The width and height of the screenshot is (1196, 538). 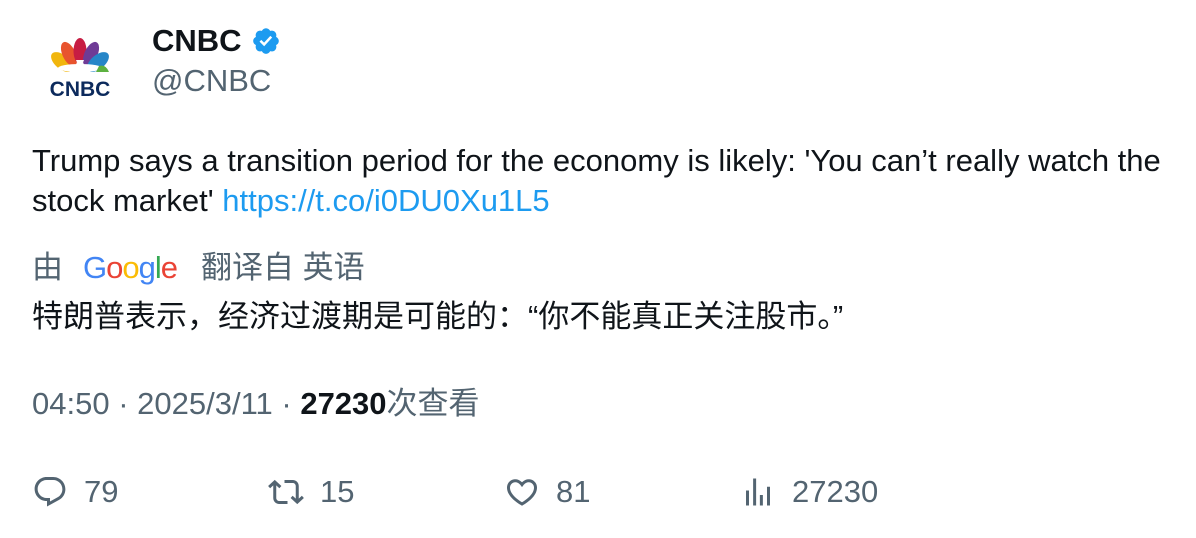 I want to click on svg-text: CNBC, so click(x=80, y=89).